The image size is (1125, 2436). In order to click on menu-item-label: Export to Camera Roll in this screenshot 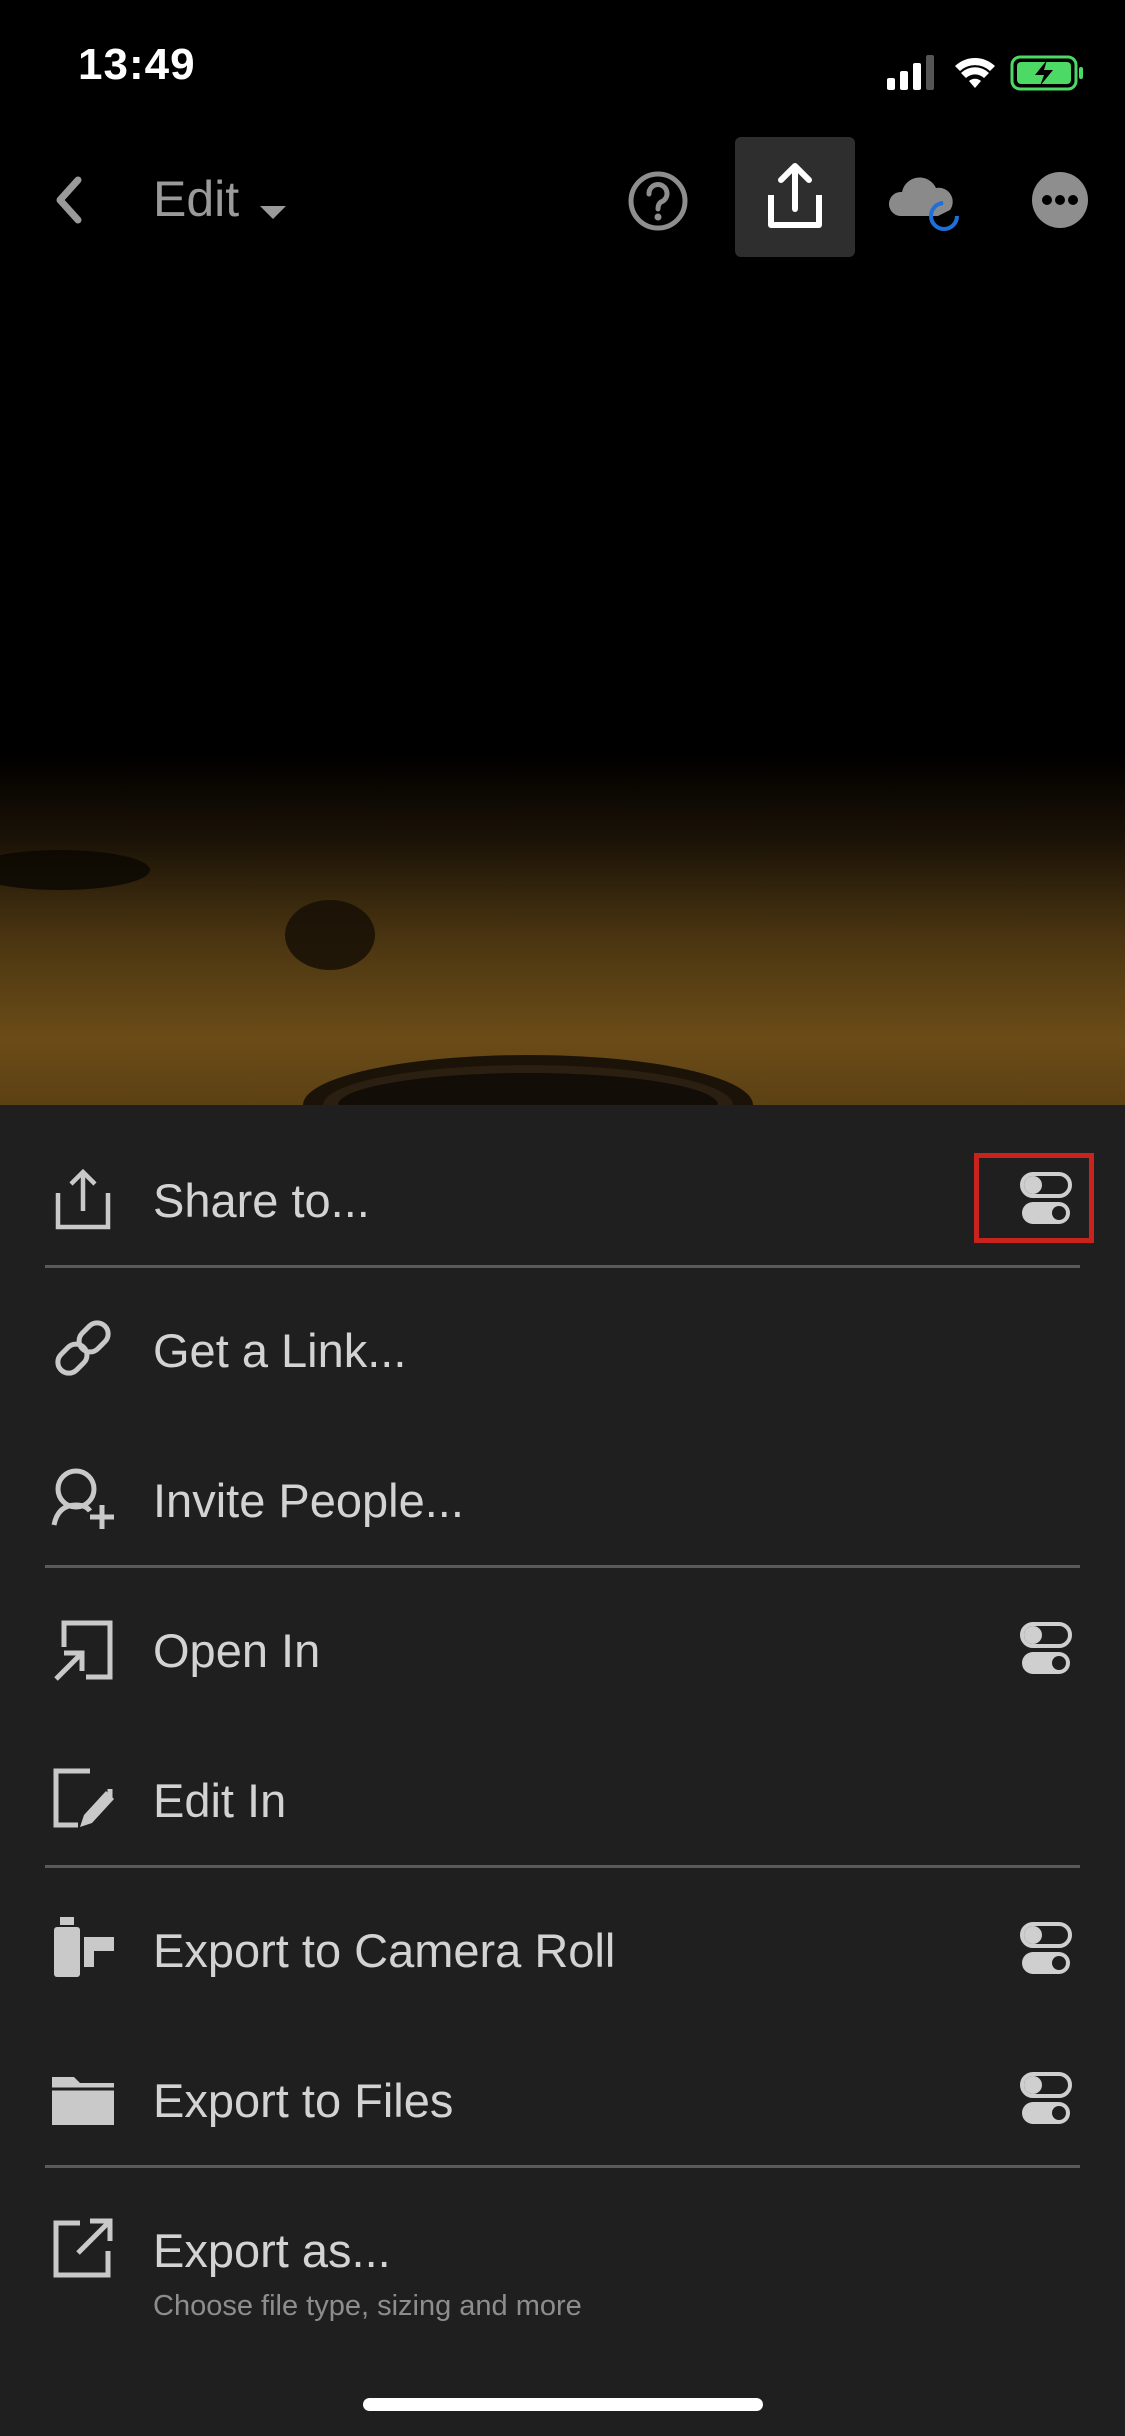, I will do `click(384, 1950)`.